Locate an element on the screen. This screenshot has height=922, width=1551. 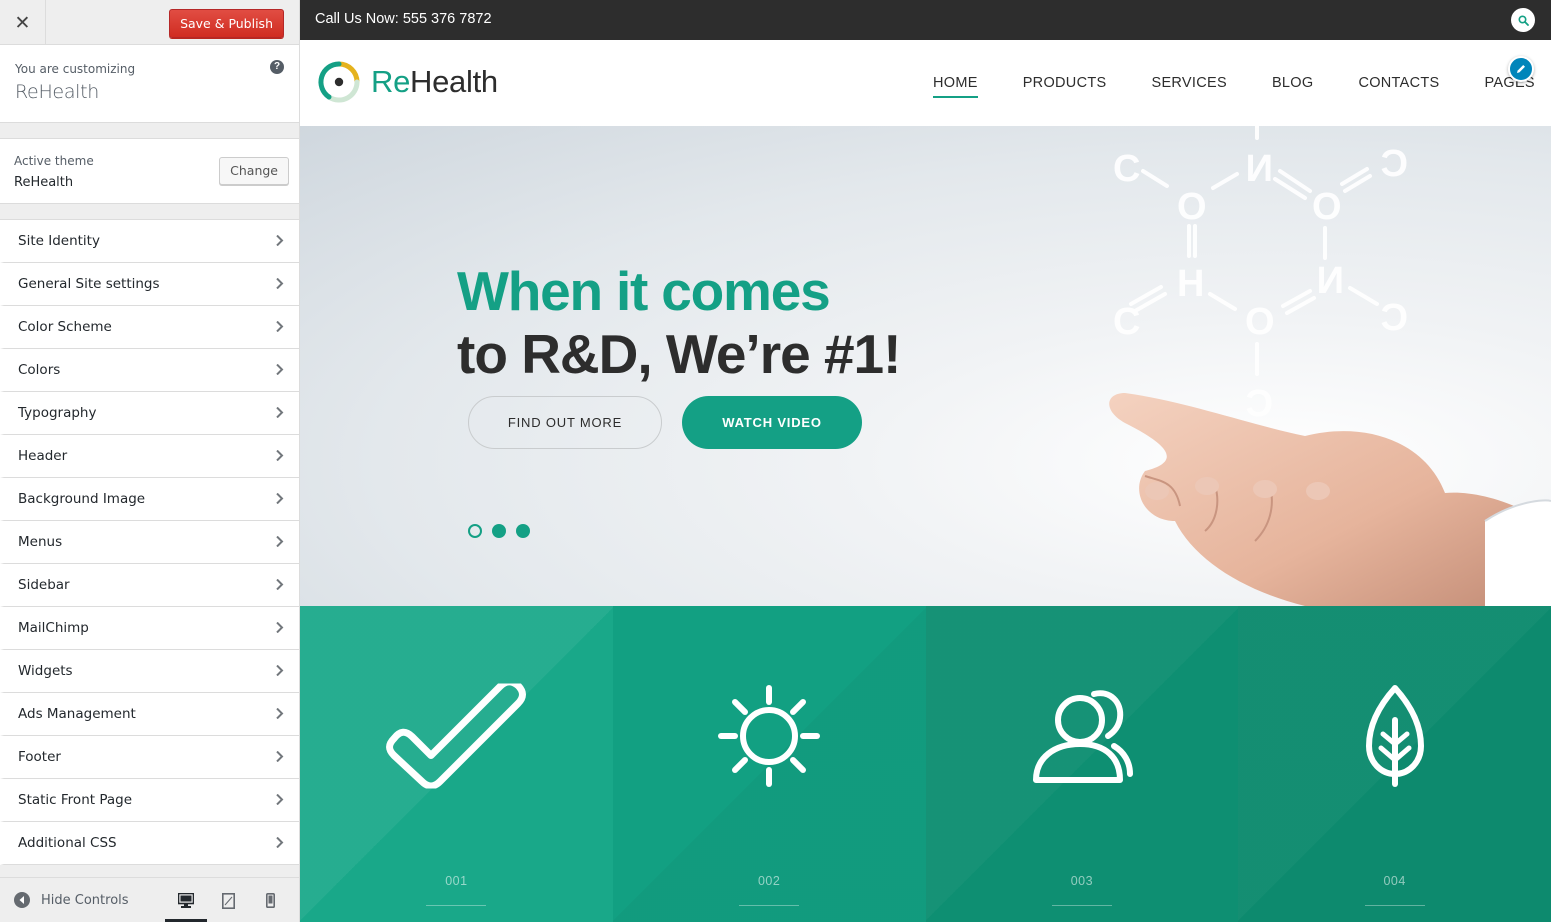
customizer-section-item: Typography is located at coordinates (149, 413).